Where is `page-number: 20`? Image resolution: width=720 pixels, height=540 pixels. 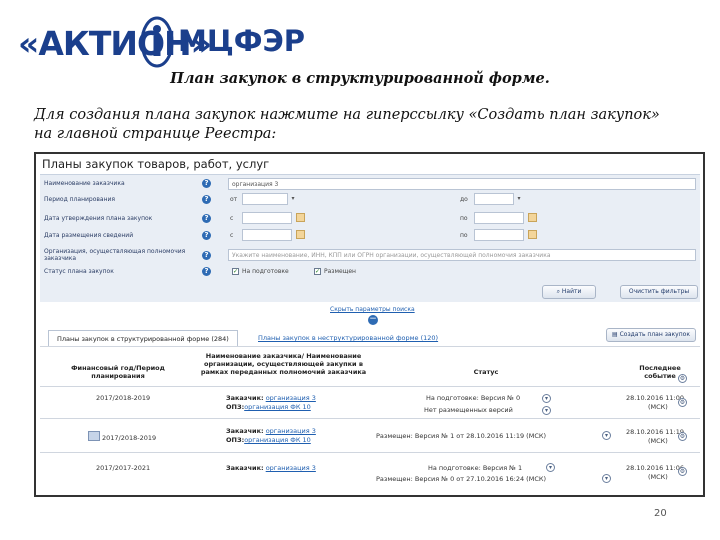
page-number: 20 is located at coordinates (660, 513).